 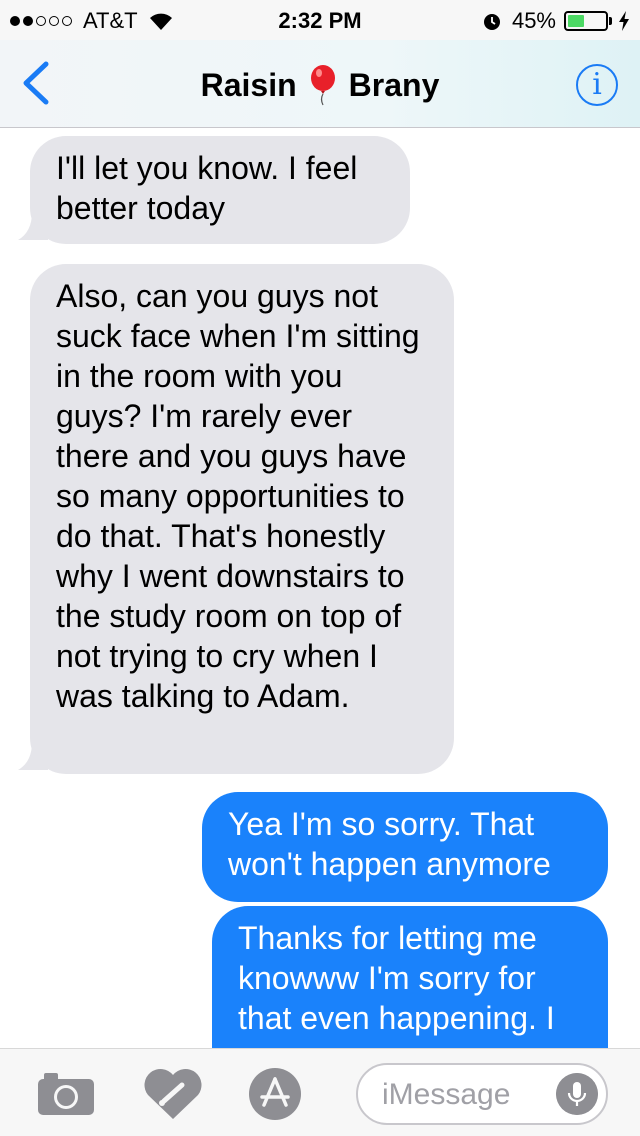 What do you see at coordinates (576, 21) in the screenshot?
I see `battery-level` at bounding box center [576, 21].